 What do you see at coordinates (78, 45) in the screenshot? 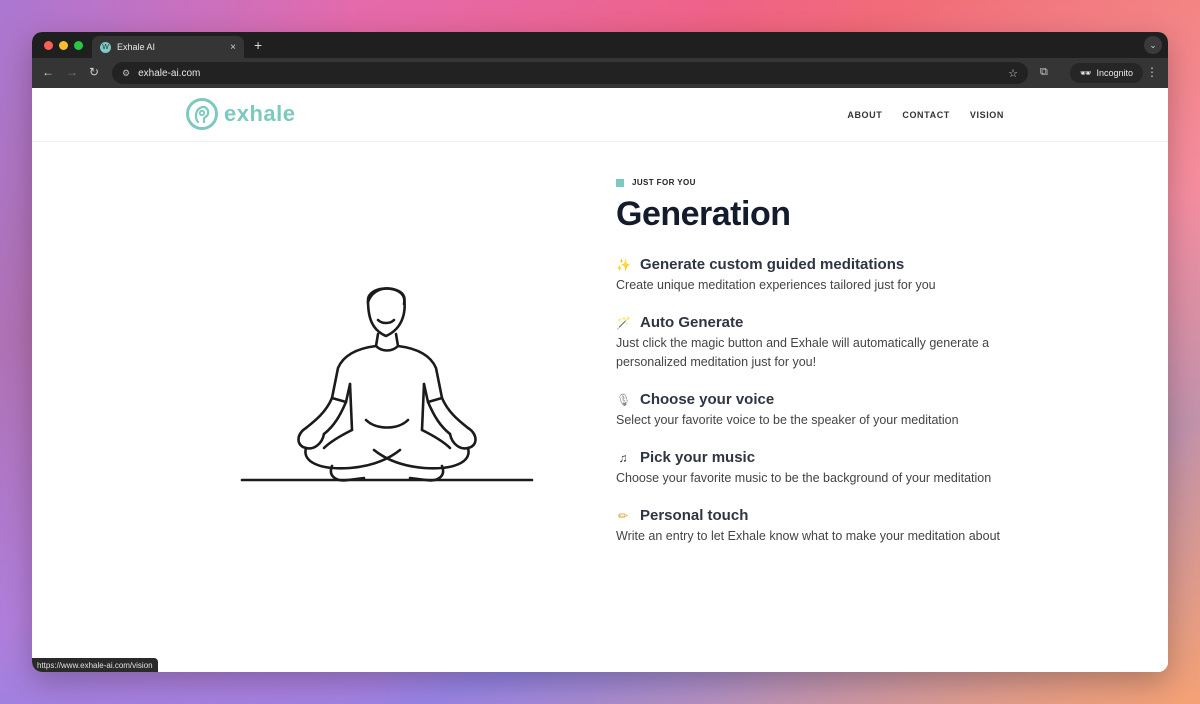
I see `maximize-window-button` at bounding box center [78, 45].